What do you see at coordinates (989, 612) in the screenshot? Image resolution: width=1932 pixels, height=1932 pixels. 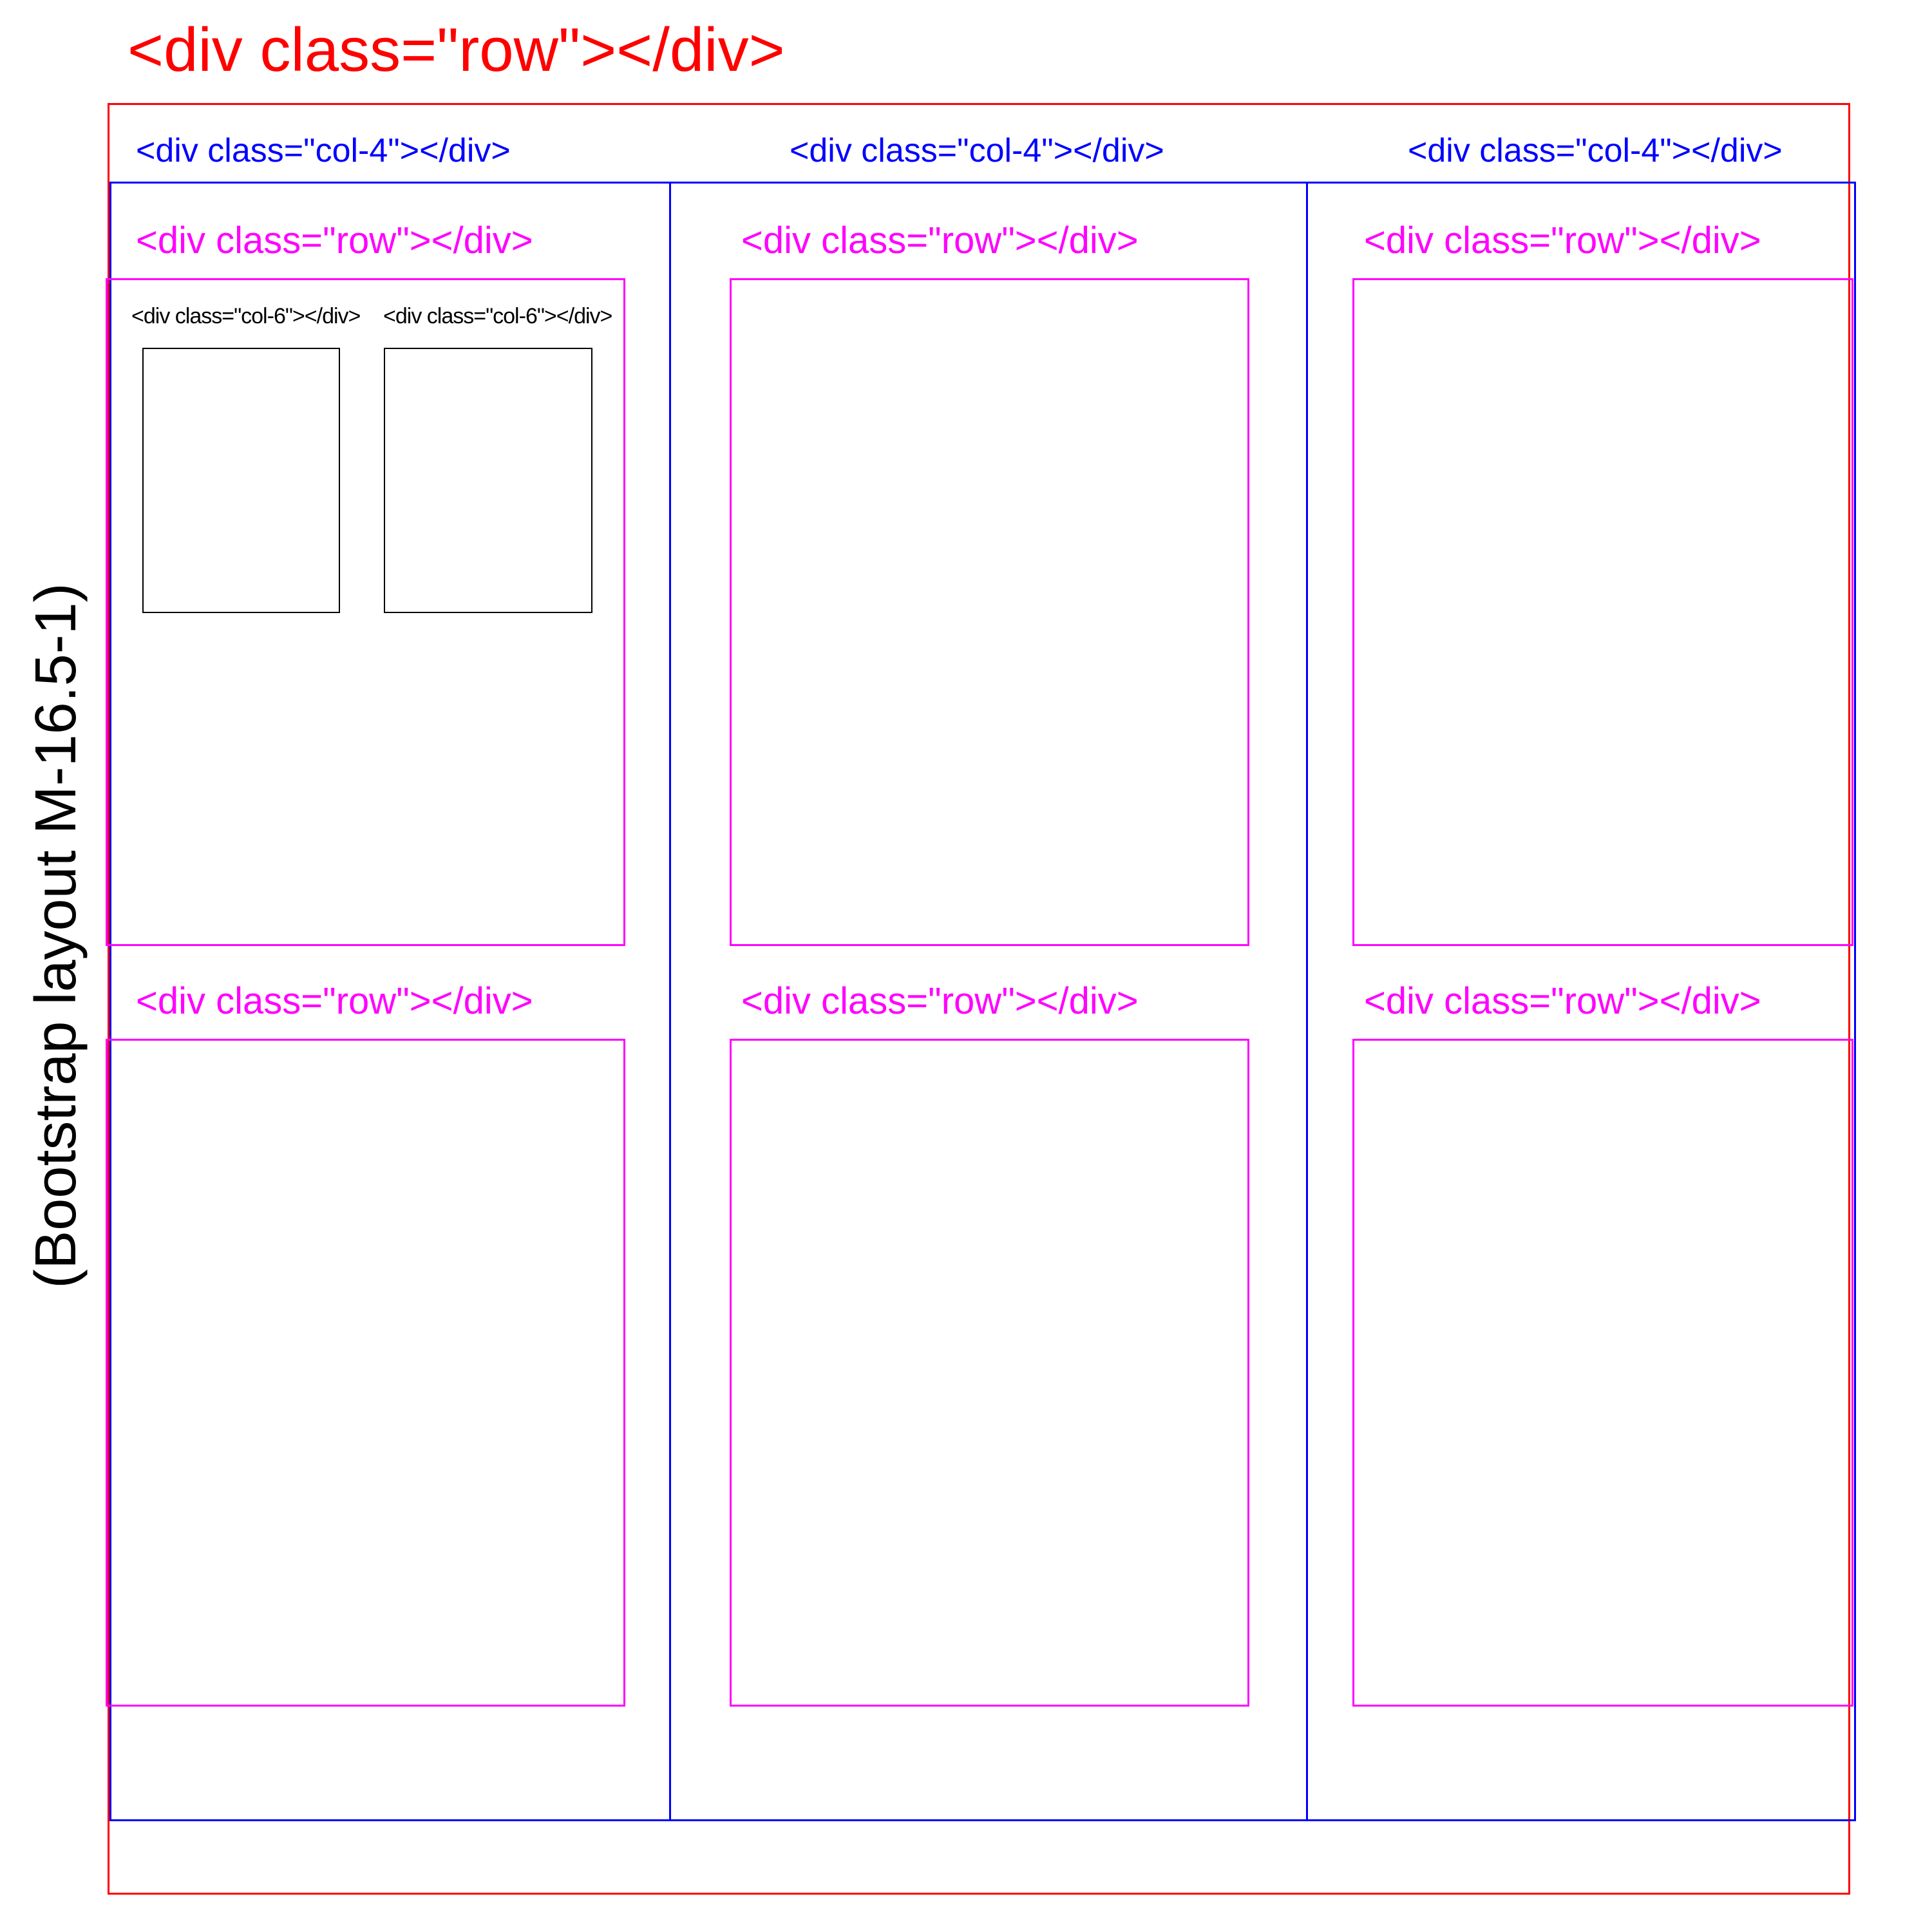 I see `row-2-box` at bounding box center [989, 612].